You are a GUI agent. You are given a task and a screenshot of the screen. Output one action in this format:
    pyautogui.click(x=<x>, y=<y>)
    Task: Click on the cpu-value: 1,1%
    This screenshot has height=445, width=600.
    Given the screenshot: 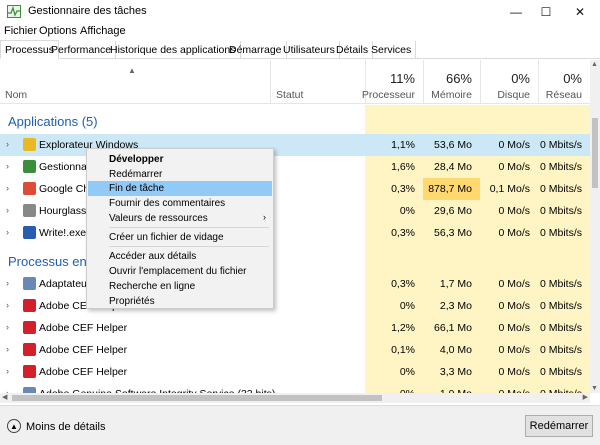 What is the action you would take?
    pyautogui.click(x=403, y=145)
    